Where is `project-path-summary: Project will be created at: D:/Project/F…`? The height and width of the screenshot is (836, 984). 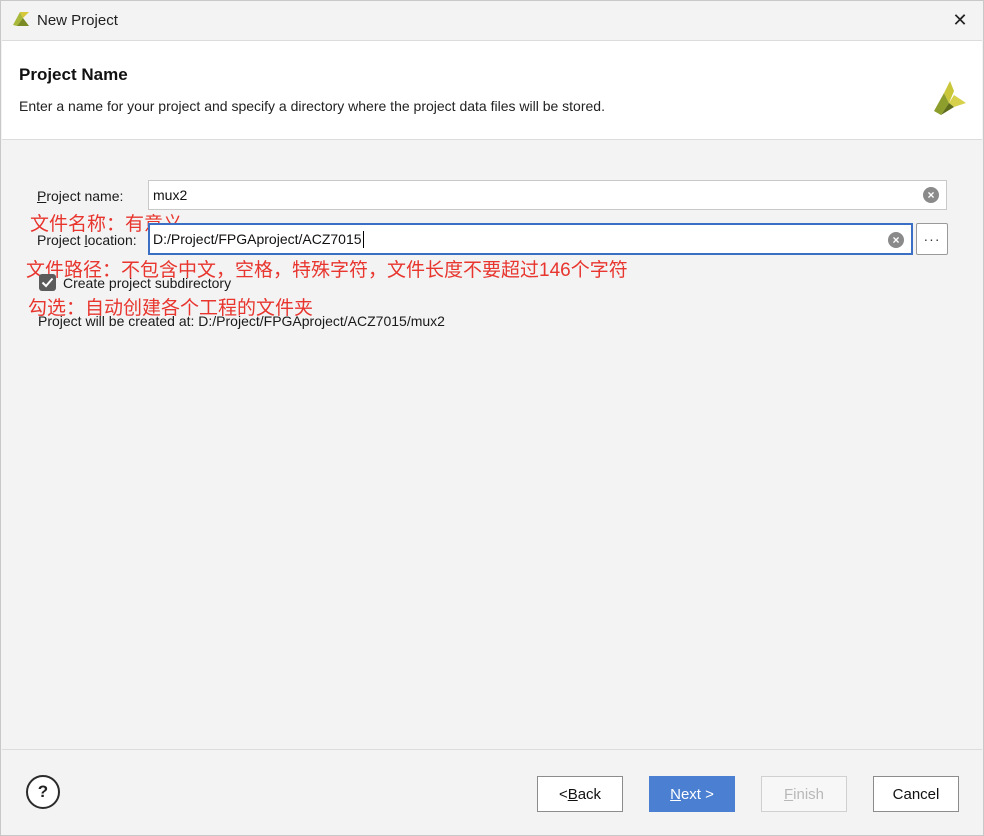
project-path-summary: Project will be created at: D:/Project/F… is located at coordinates (241, 321).